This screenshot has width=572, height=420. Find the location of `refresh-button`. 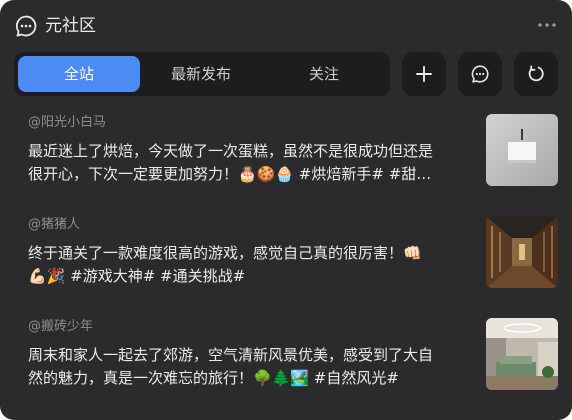

refresh-button is located at coordinates (536, 74).